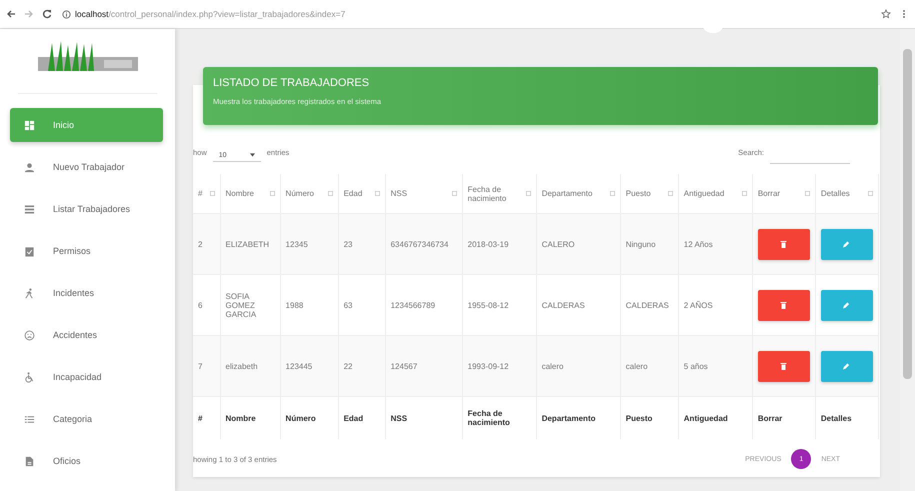 The width and height of the screenshot is (915, 491). I want to click on column-footer: Edad, so click(362, 417).